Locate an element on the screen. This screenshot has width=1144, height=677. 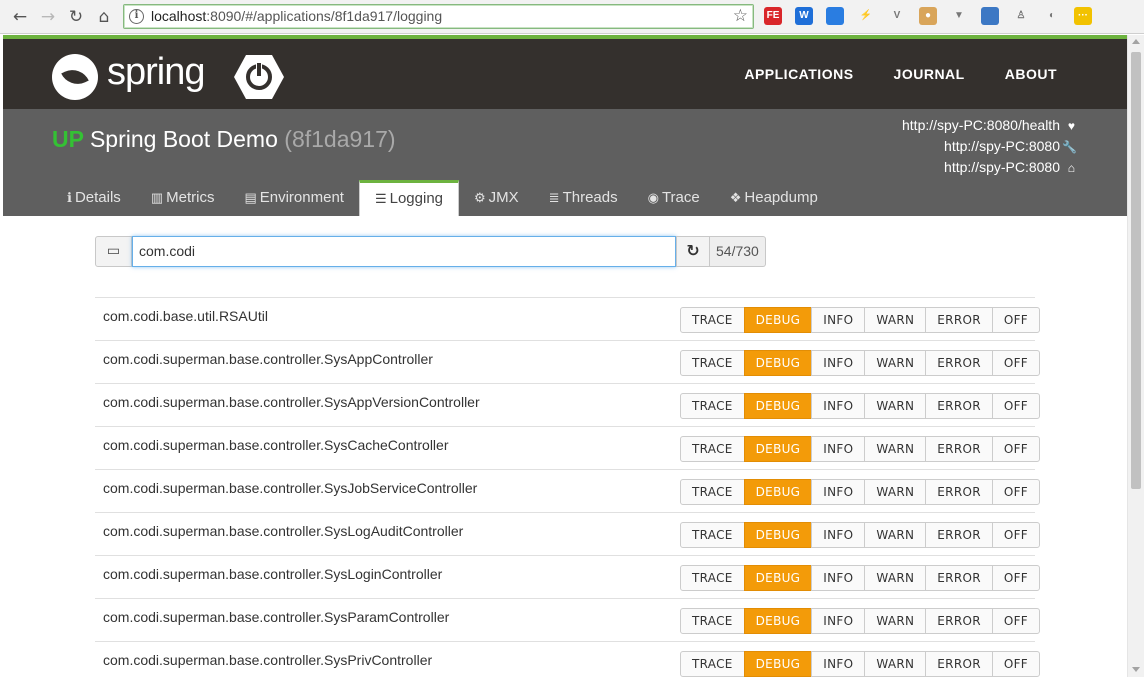
log-level-buttons: TRACE DEBUG INFO WARN ERROR OFF is located at coordinates (860, 363).